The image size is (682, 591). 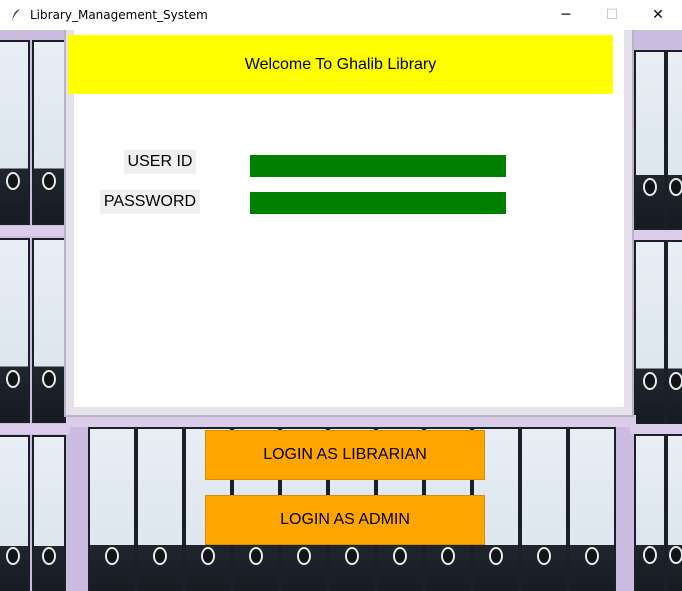 What do you see at coordinates (378, 166) in the screenshot?
I see `user-id-input` at bounding box center [378, 166].